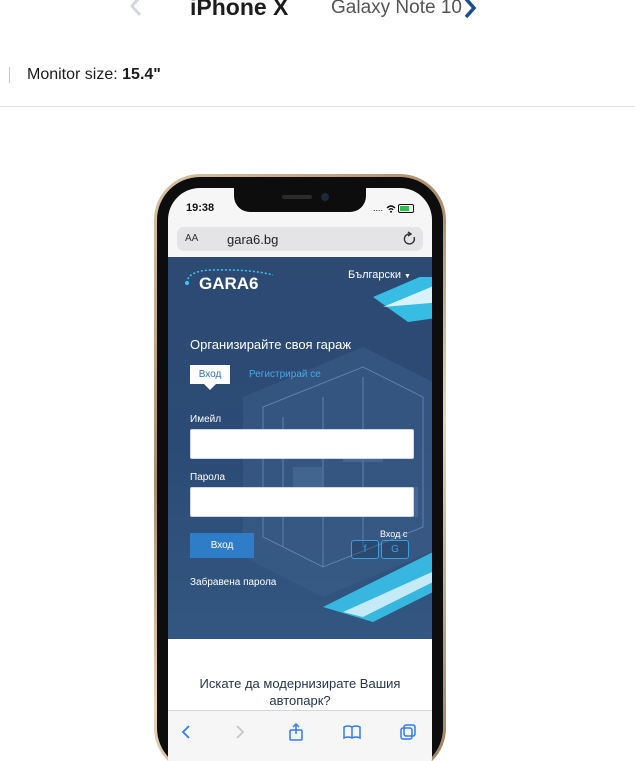  What do you see at coordinates (352, 732) in the screenshot?
I see `bookmarks-icon` at bounding box center [352, 732].